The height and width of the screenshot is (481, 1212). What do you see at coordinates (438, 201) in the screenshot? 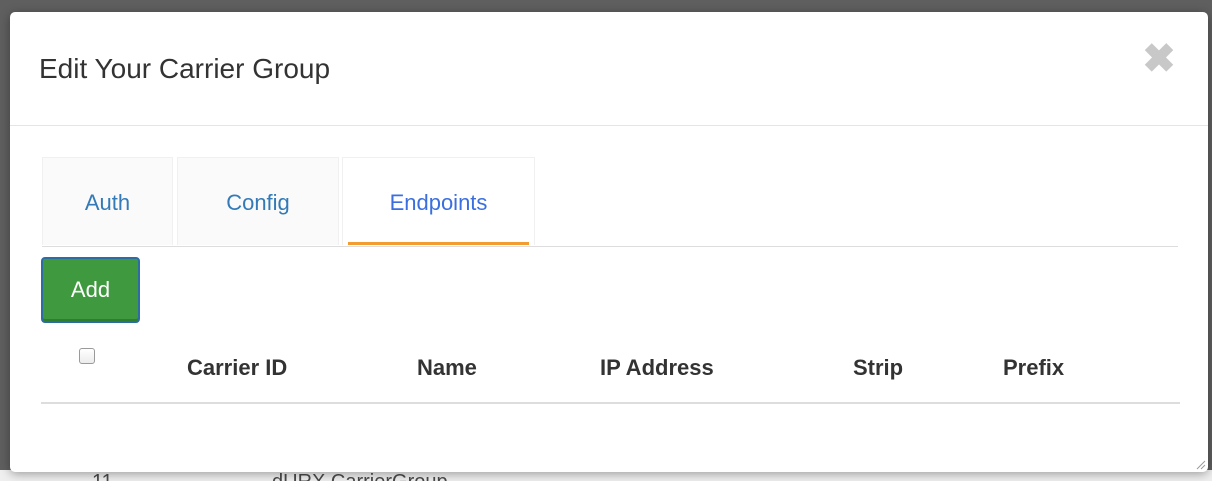
I see `tab-endpoints: Endpoints` at bounding box center [438, 201].